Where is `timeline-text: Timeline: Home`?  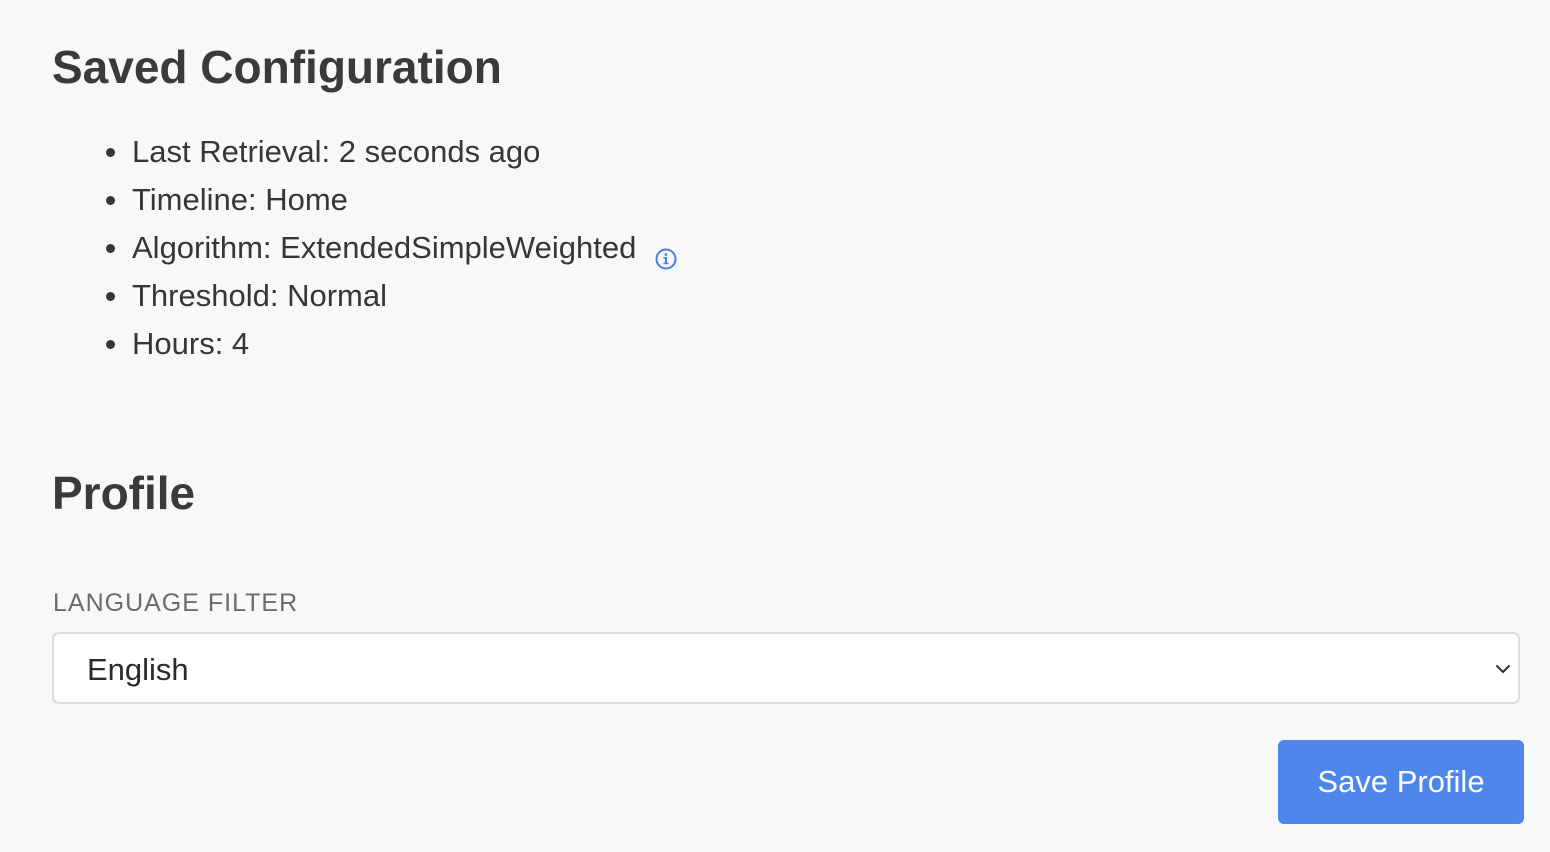 timeline-text: Timeline: Home is located at coordinates (240, 199).